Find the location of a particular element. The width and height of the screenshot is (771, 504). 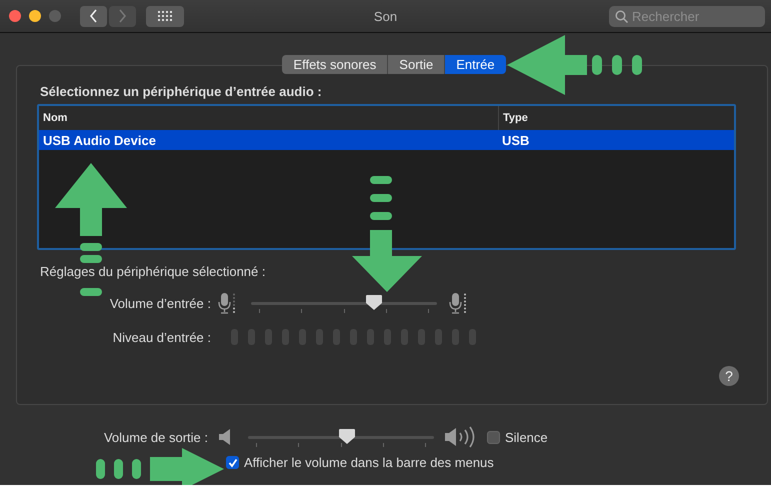

tab: Entrée is located at coordinates (475, 64).